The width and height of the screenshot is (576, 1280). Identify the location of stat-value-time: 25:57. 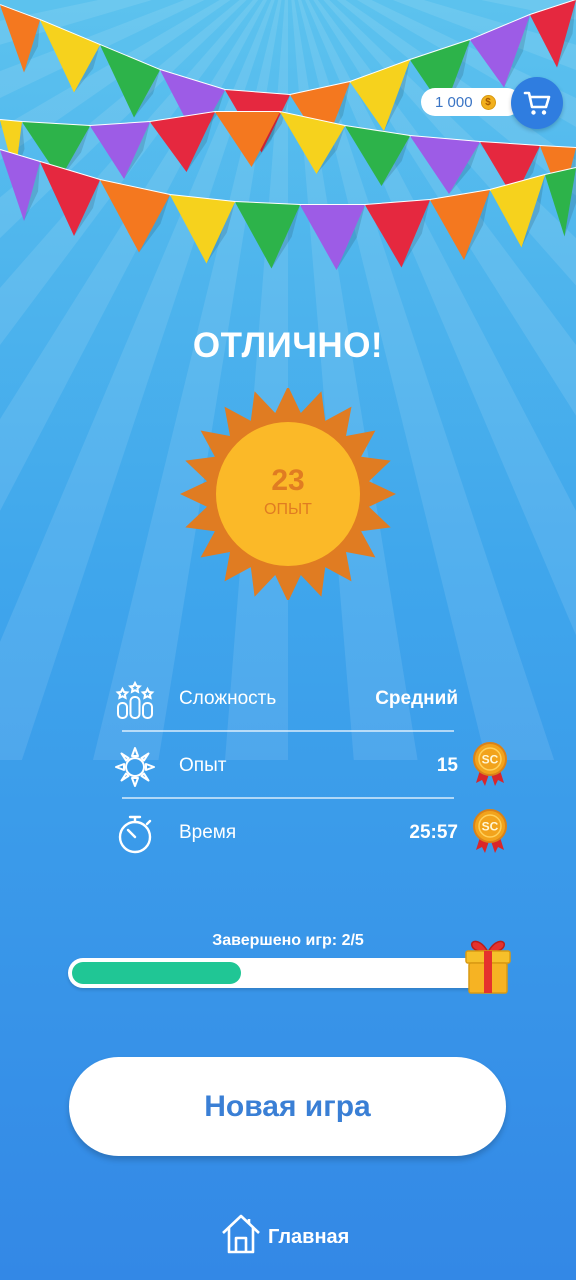
(433, 832).